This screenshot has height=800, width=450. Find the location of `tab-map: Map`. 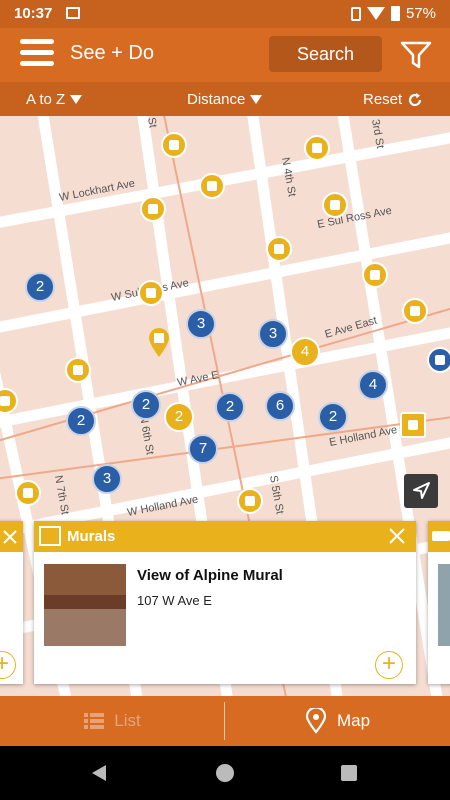

tab-map: Map is located at coordinates (337, 721).